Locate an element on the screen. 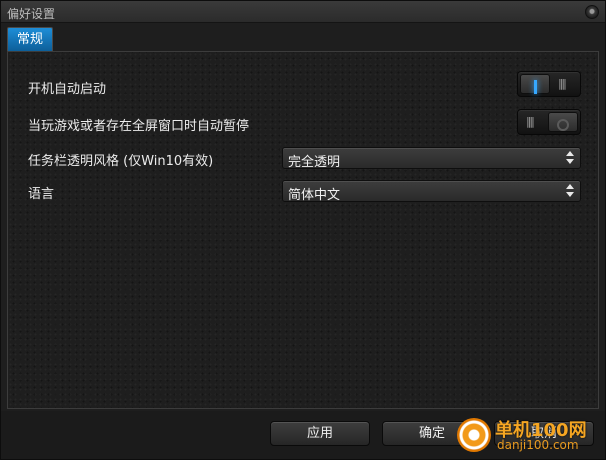 The width and height of the screenshot is (606, 460). autostart-toggle: |||| is located at coordinates (549, 84).